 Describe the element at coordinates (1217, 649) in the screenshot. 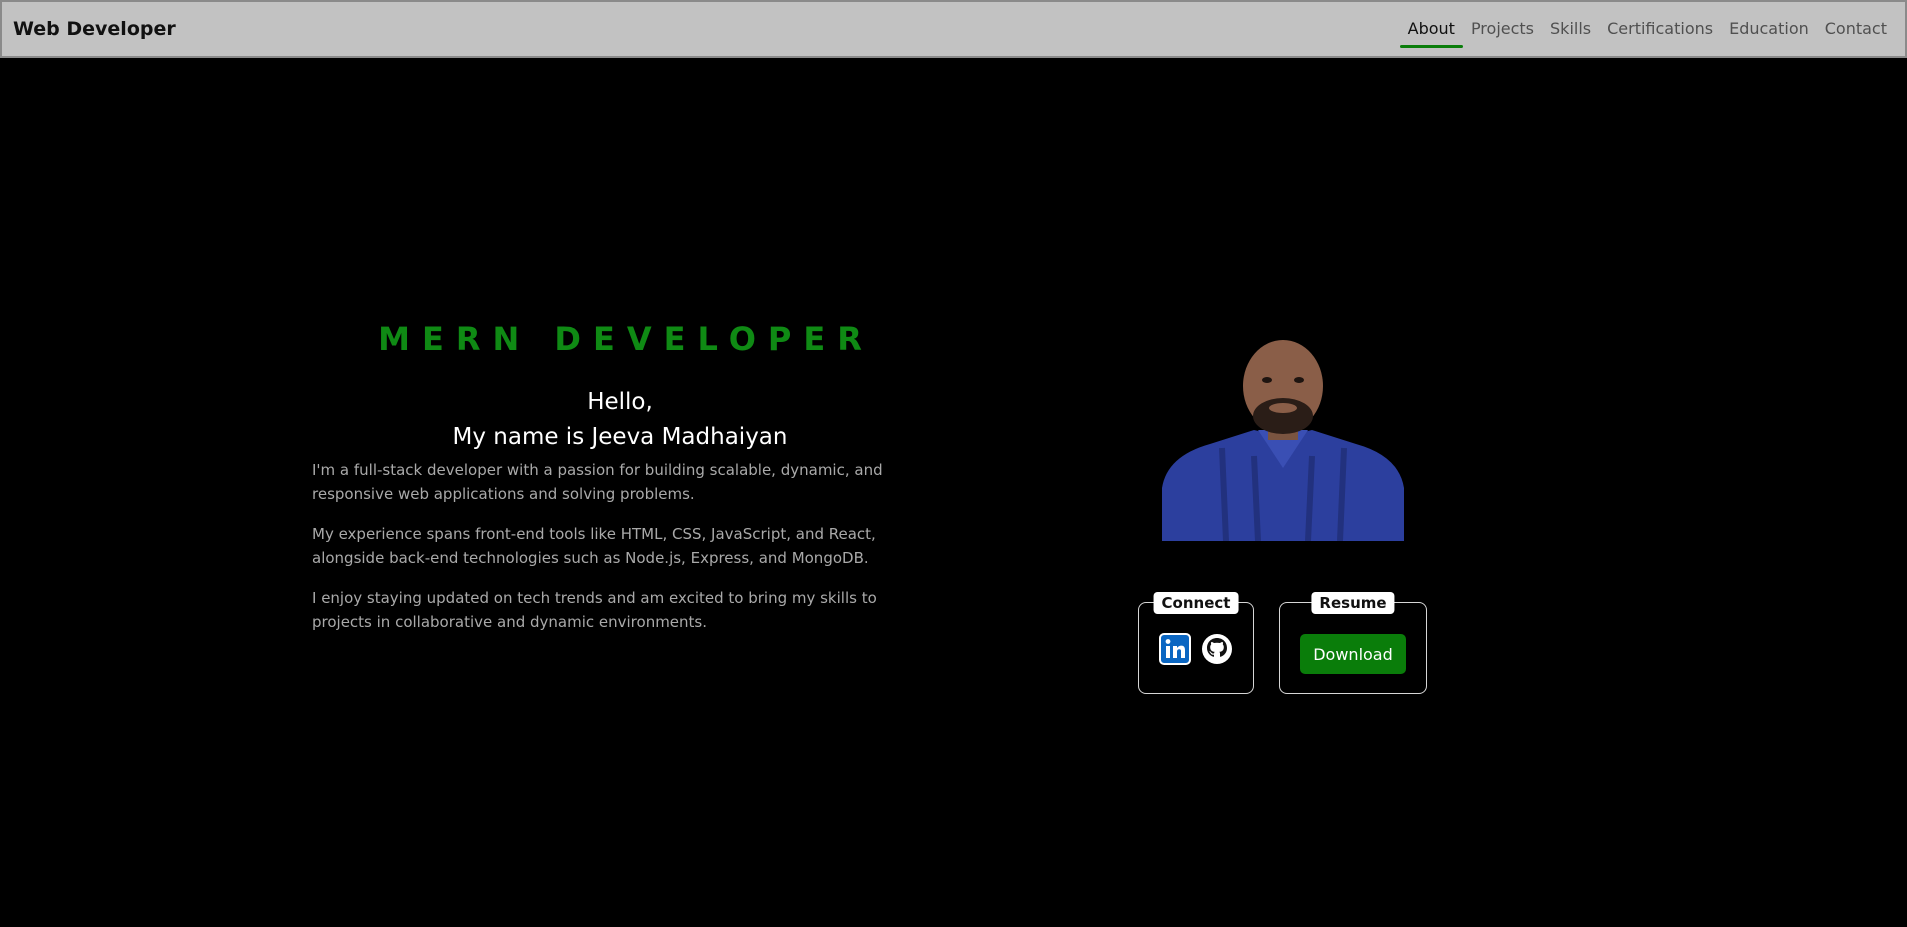

I see `github-icon` at that location.